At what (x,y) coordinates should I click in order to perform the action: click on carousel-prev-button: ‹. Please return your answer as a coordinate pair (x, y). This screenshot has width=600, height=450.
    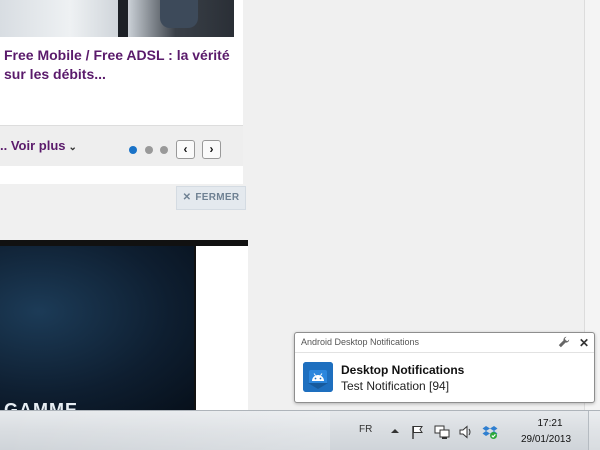
    Looking at the image, I should click on (185, 149).